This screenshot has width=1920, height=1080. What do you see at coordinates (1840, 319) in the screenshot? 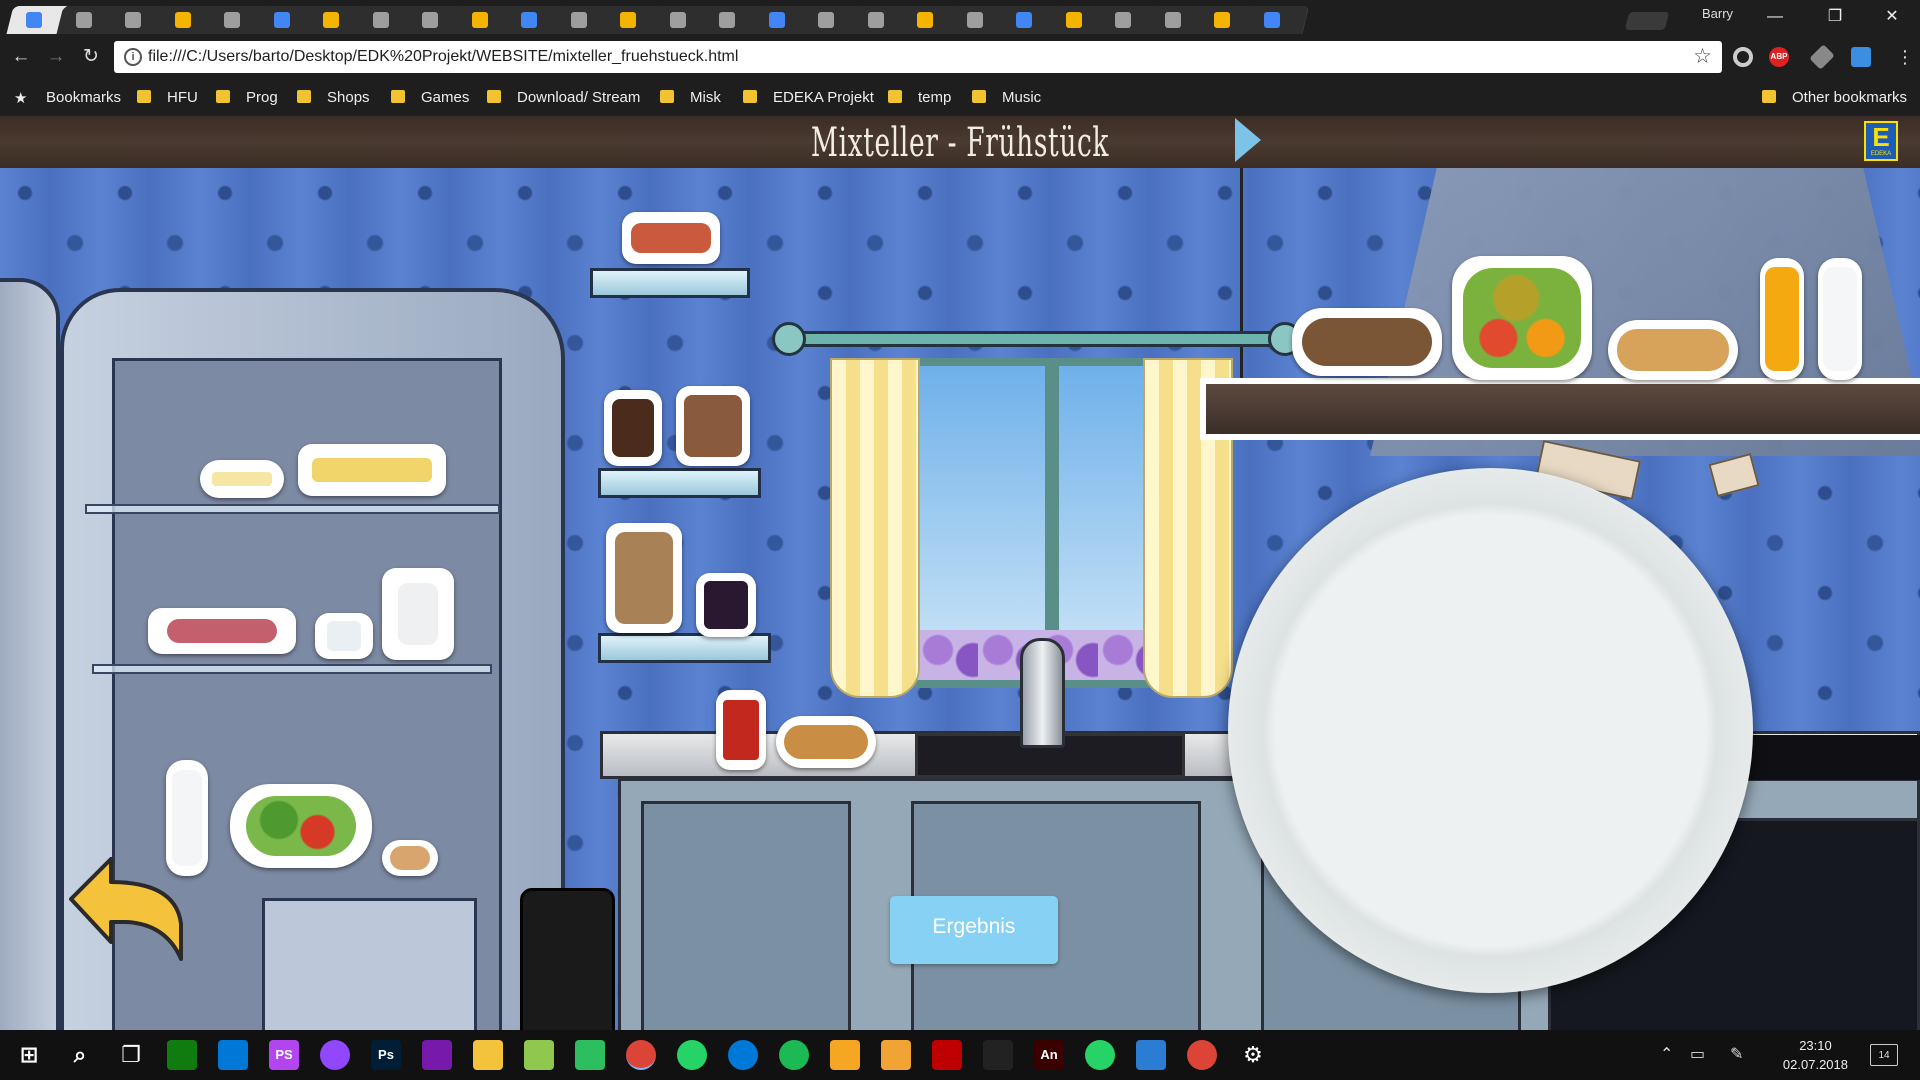
I see `food-item-milk-bottle-shelf` at bounding box center [1840, 319].